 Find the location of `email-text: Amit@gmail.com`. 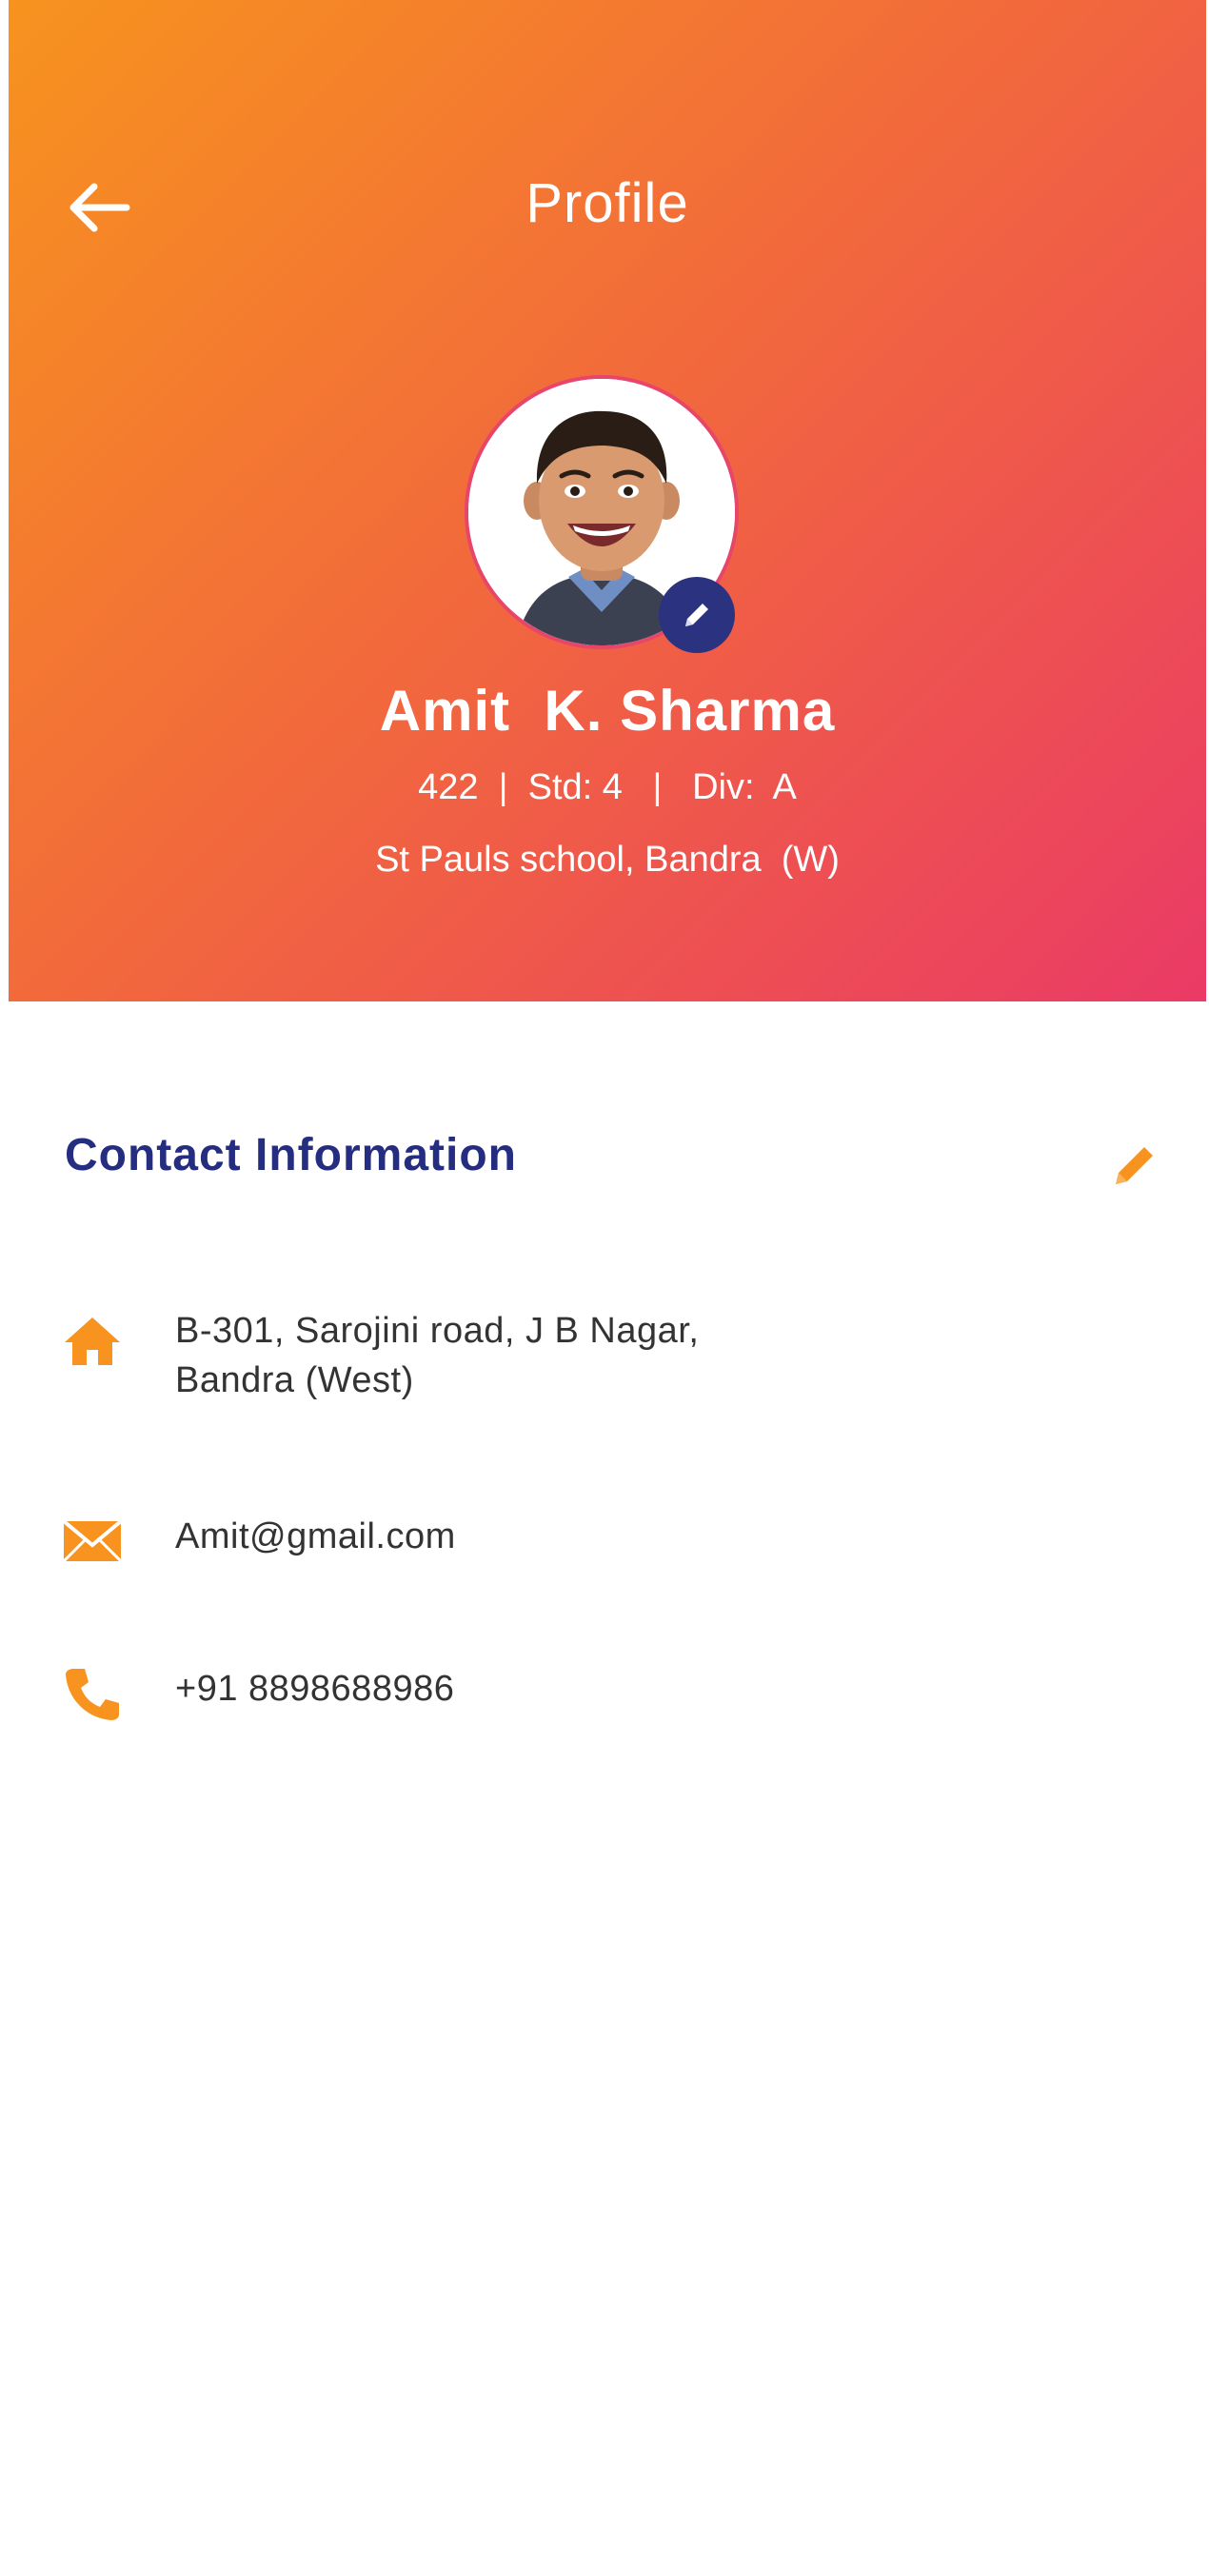

email-text: Amit@gmail.com is located at coordinates (315, 1536).